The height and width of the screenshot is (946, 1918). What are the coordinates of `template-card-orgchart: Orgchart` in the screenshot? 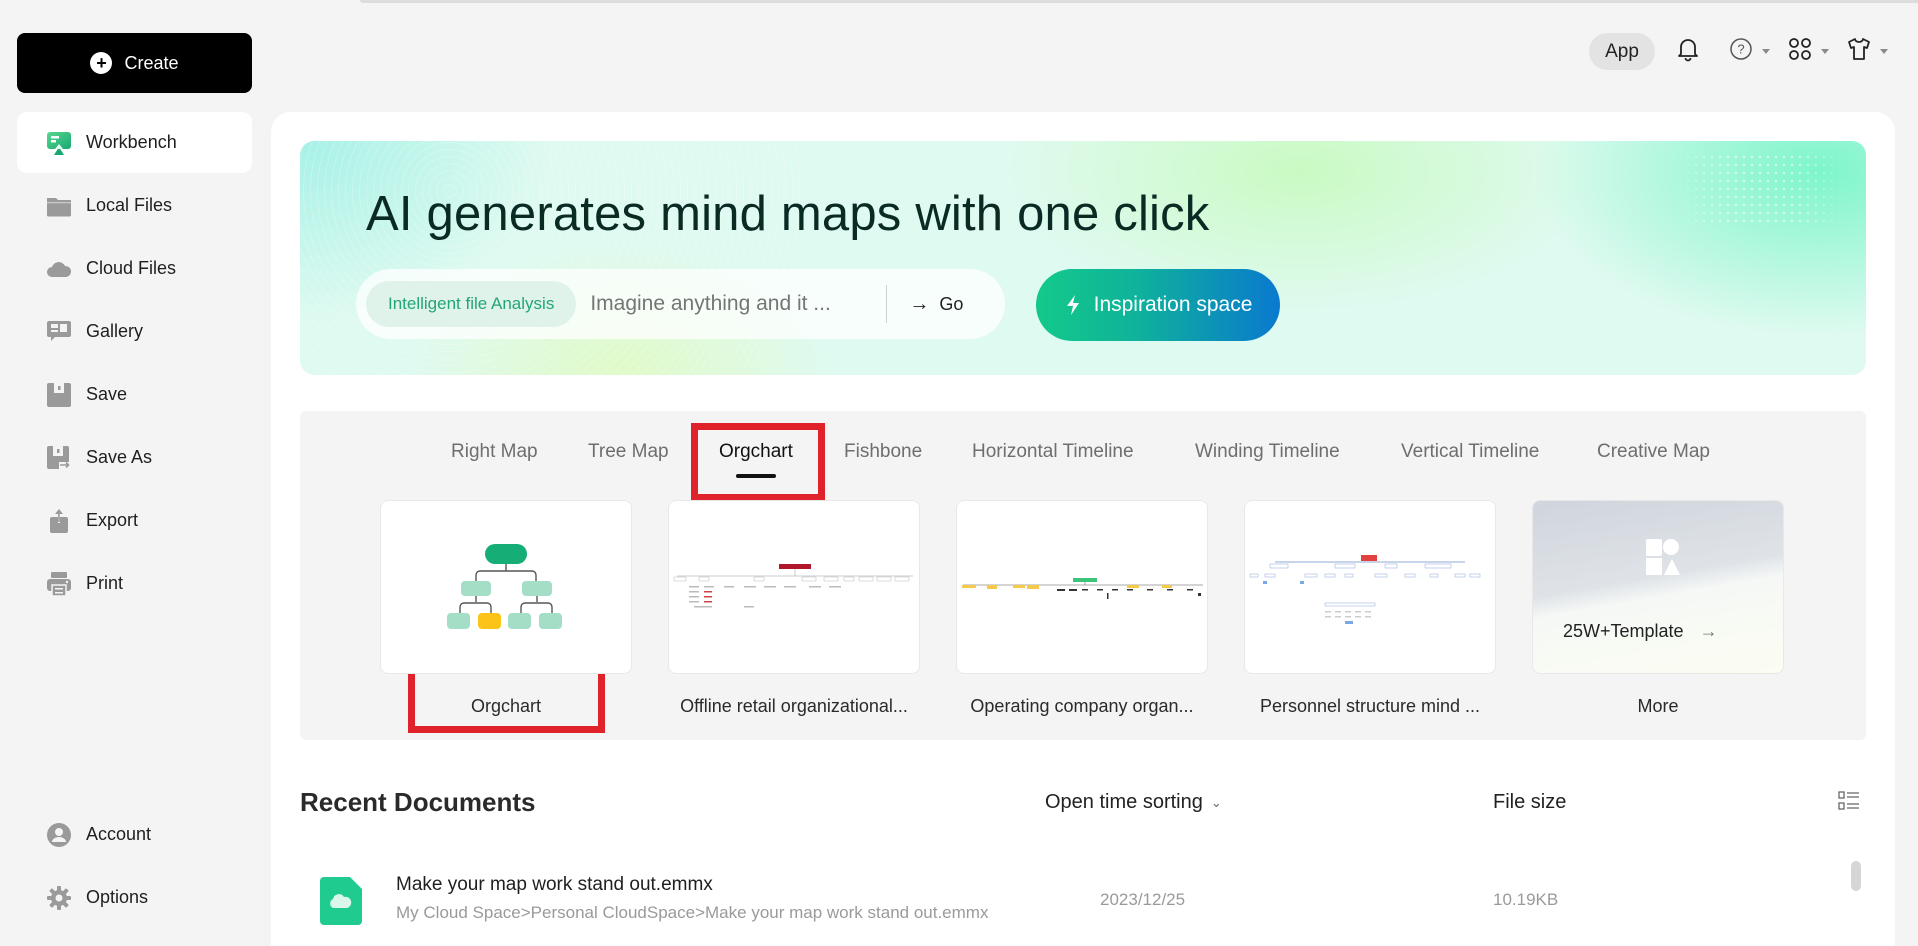 It's located at (506, 608).